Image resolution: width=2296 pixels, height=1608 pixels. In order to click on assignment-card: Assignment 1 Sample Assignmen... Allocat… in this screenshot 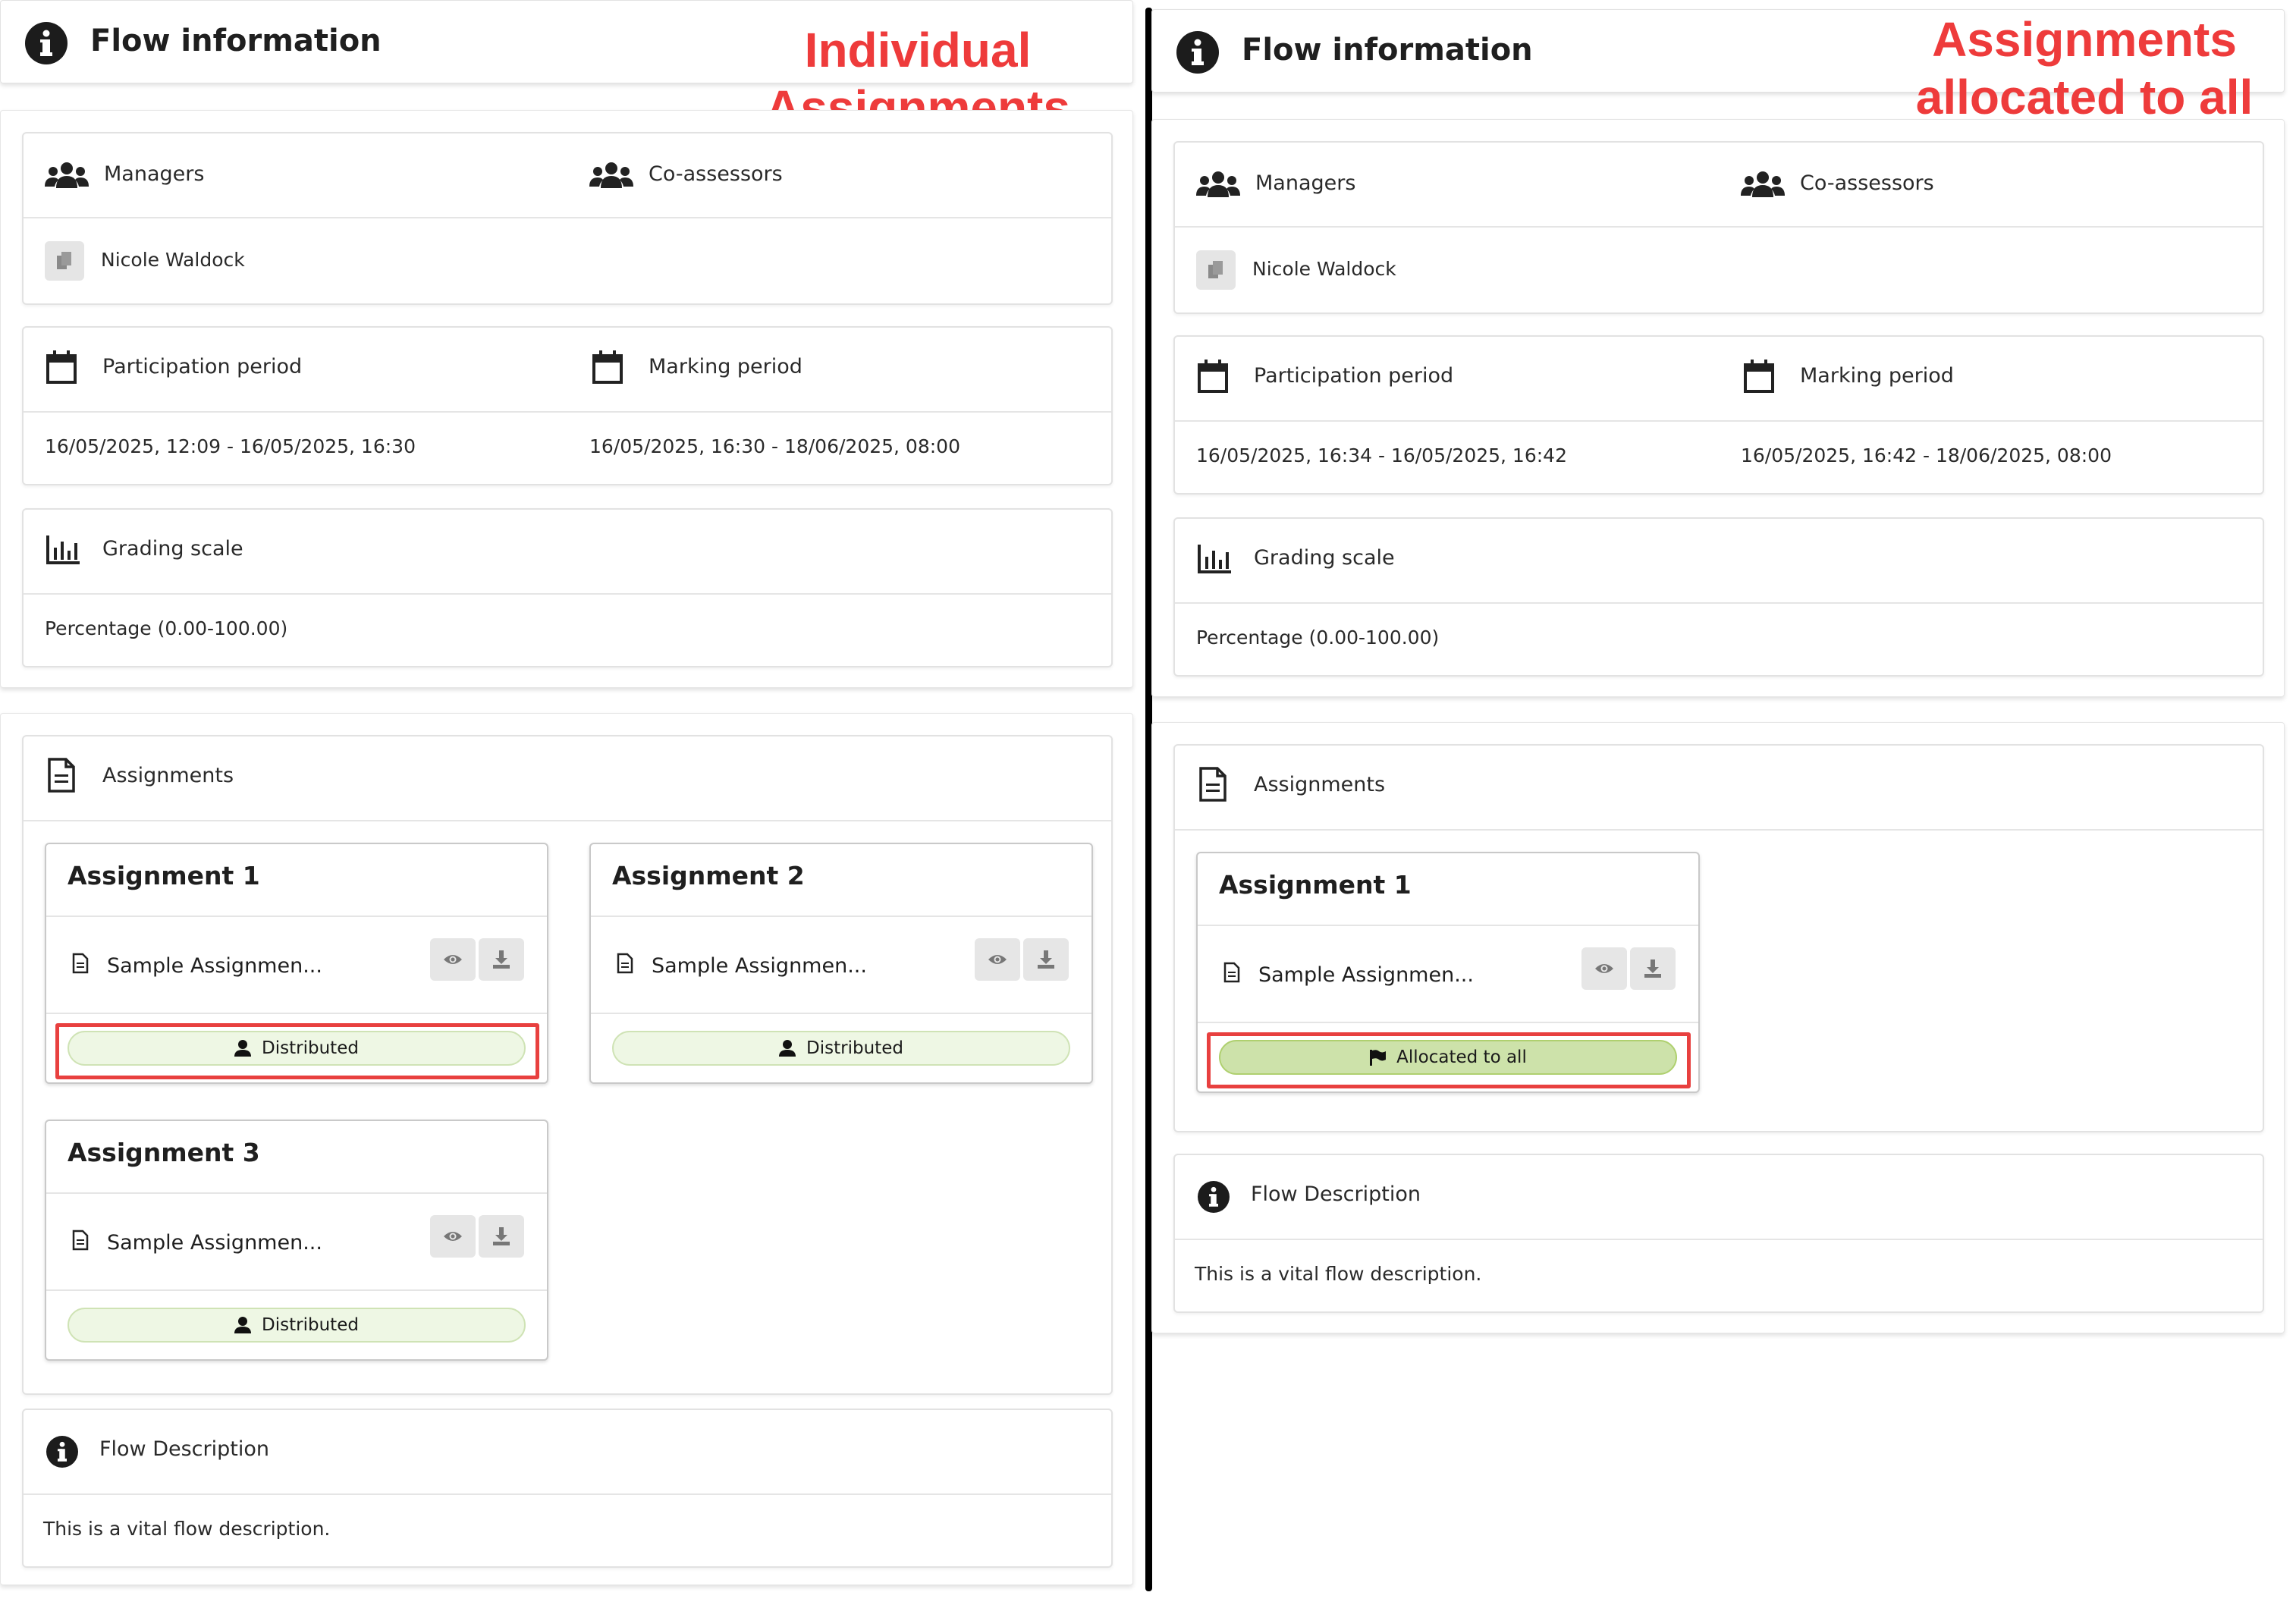, I will do `click(1448, 973)`.